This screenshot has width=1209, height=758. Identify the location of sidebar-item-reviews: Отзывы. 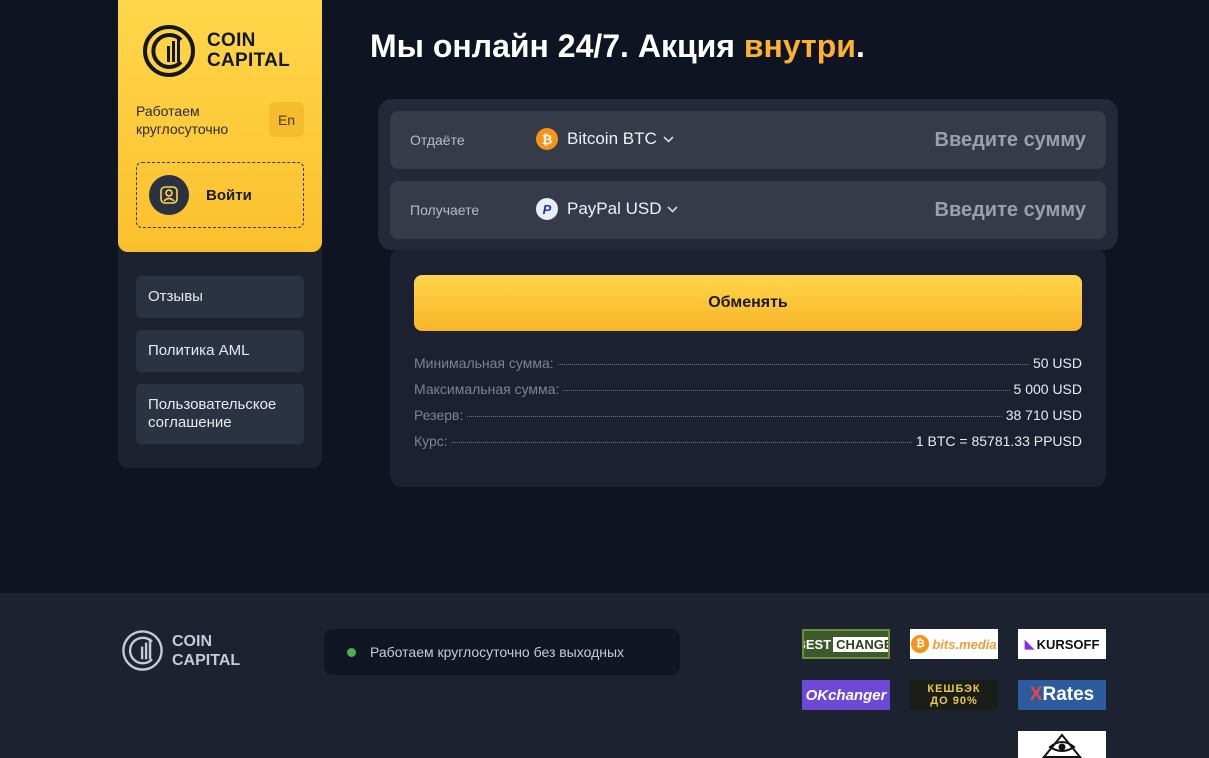
(220, 297).